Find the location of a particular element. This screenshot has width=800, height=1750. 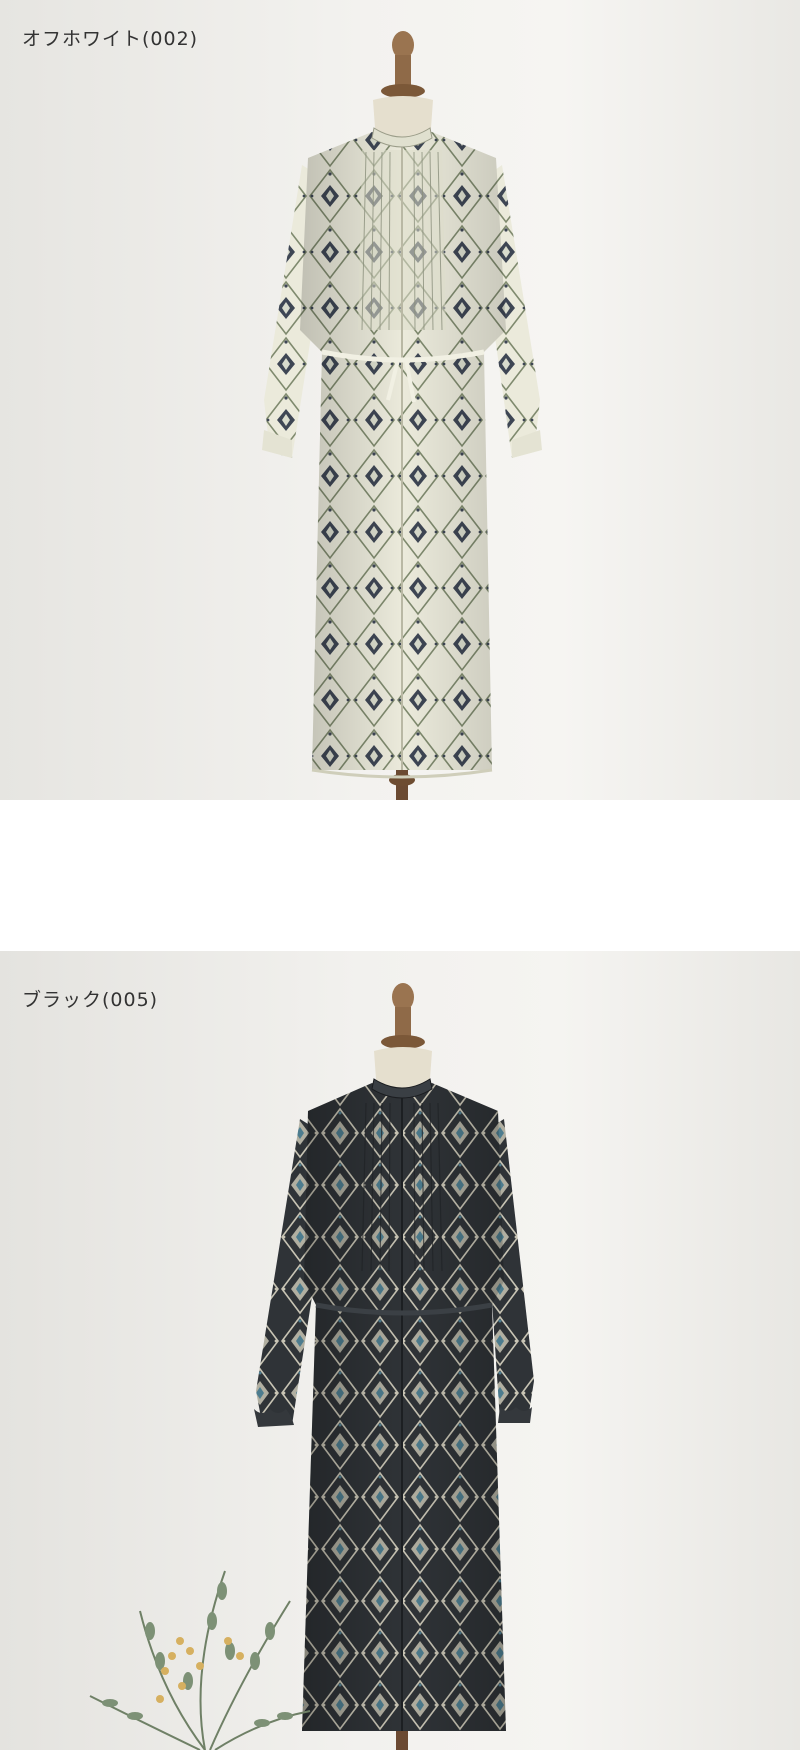

color-label-offwhite: オフホワイト(002) is located at coordinates (110, 39).